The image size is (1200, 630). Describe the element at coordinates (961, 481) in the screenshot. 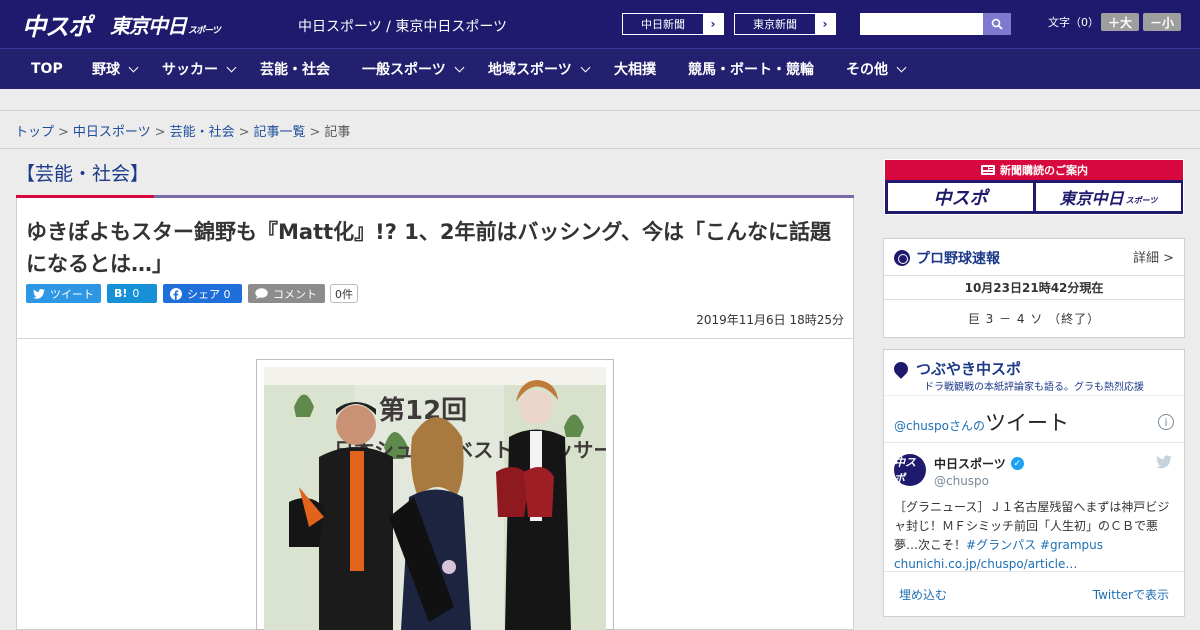

I see `tweet-author-handle: @chuspo` at that location.